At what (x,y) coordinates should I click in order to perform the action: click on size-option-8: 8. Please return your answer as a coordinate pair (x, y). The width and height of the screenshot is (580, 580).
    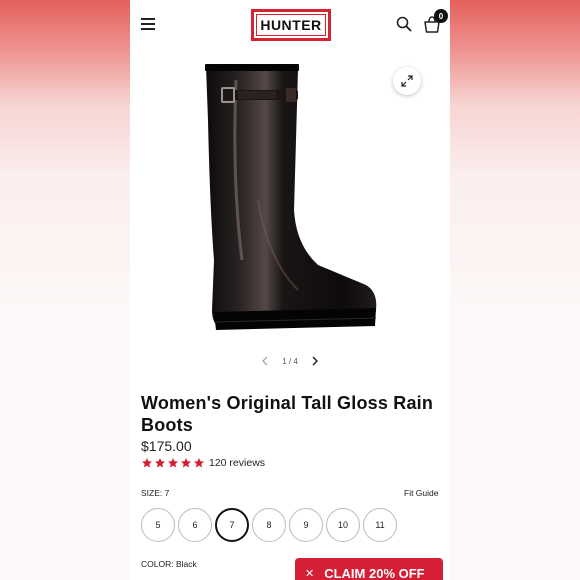
    Looking at the image, I should click on (269, 525).